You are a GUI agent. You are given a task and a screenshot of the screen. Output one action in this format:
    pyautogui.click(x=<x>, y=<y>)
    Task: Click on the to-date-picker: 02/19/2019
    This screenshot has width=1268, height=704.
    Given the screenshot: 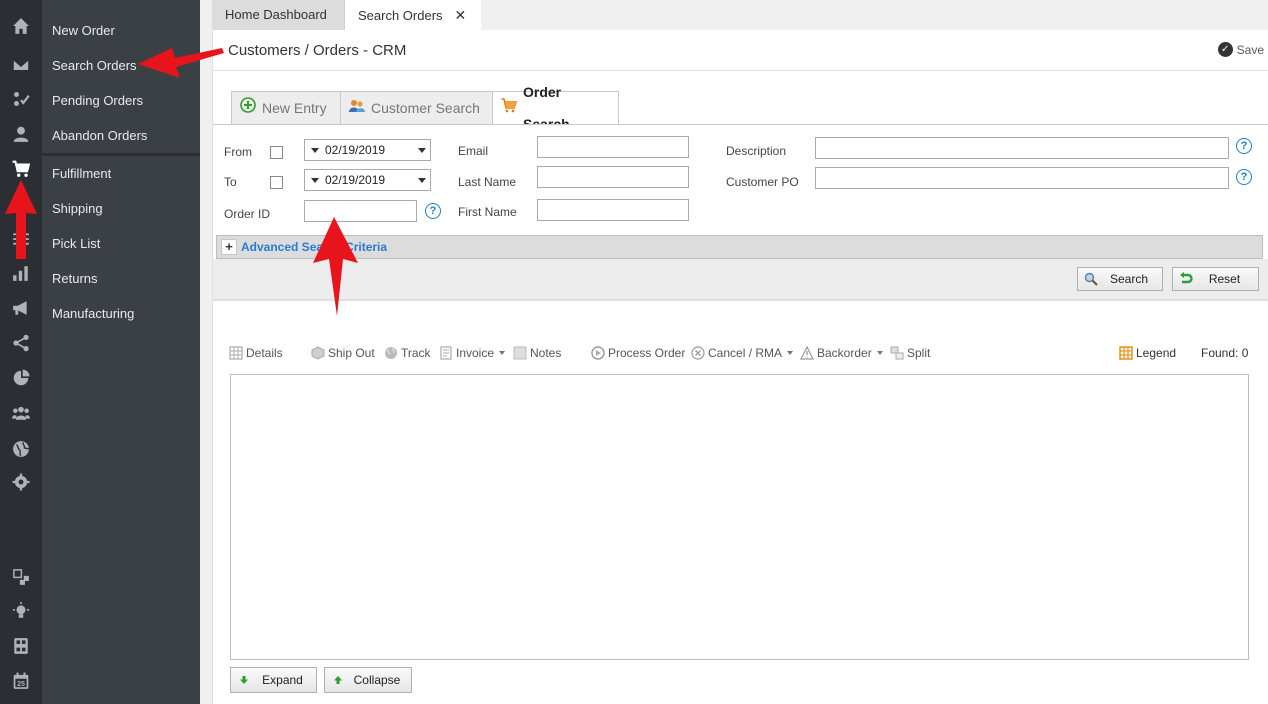 What is the action you would take?
    pyautogui.click(x=367, y=180)
    